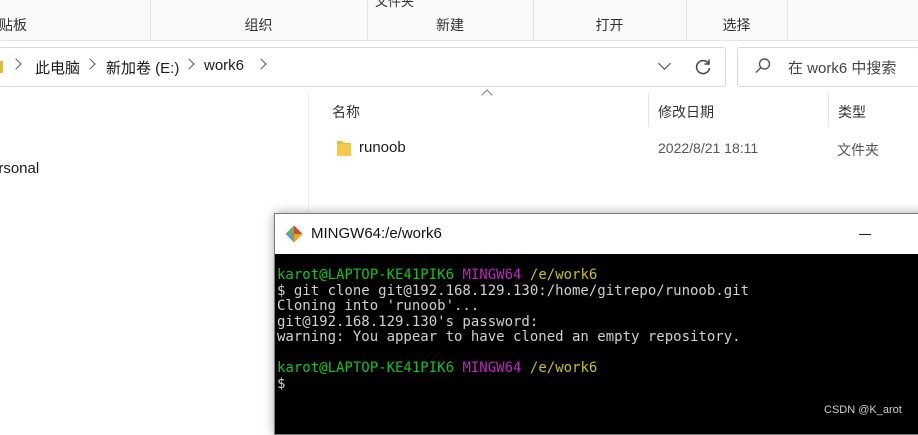 The image size is (918, 435). I want to click on file-list-header: 名称 修改日期 类型, so click(613, 108).